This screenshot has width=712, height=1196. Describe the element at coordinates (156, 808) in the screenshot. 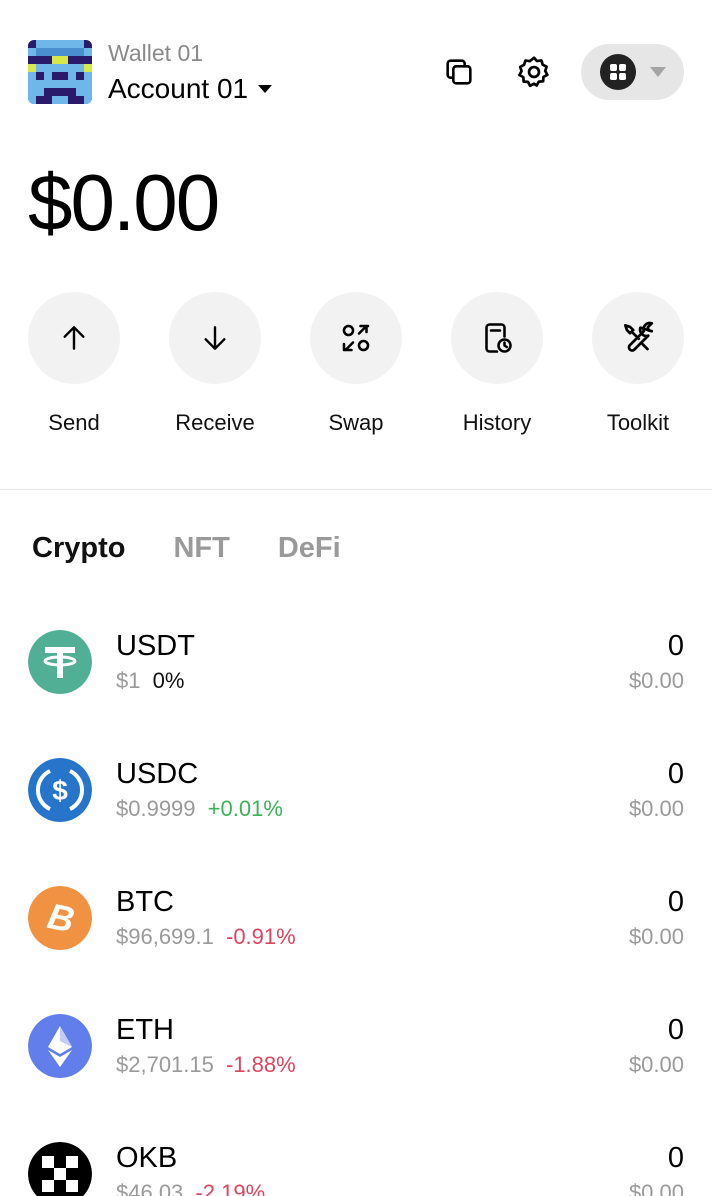

I see `token-price: $0.9999` at that location.